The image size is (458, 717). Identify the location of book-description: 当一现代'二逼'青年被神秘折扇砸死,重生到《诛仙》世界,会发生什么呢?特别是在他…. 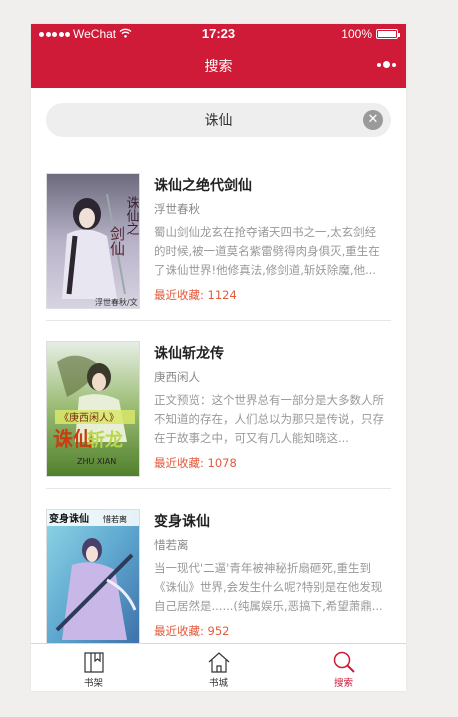
(268, 587).